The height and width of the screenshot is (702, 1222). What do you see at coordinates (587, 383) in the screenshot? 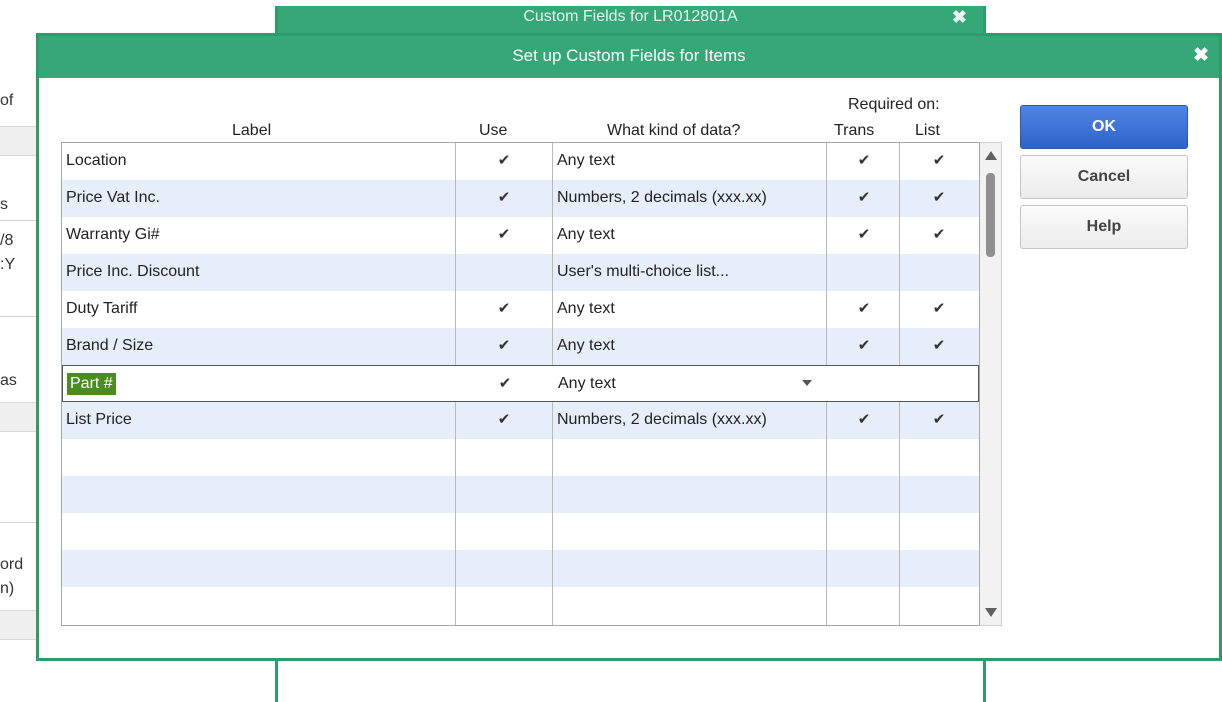
I see `data-kind-value: Any text` at bounding box center [587, 383].